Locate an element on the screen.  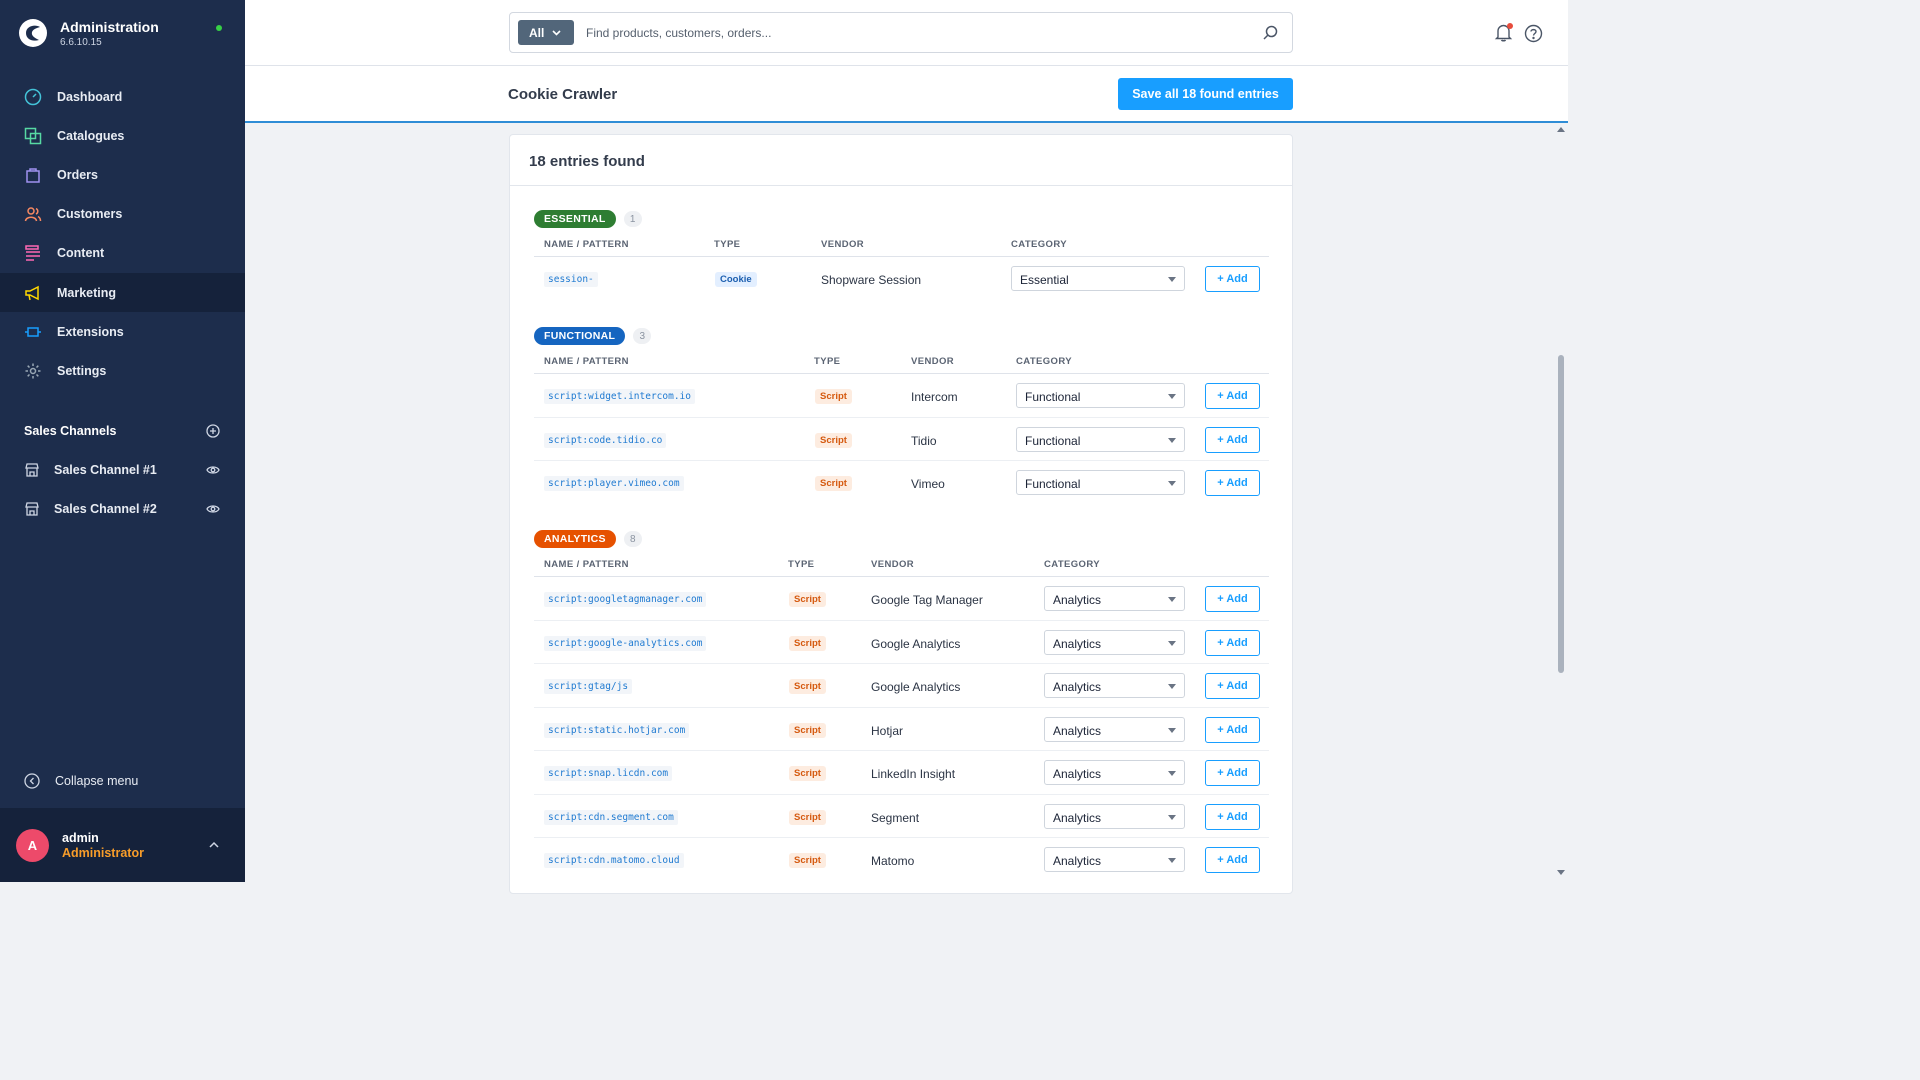
sales-channels-header: Sales Channels is located at coordinates (122, 431).